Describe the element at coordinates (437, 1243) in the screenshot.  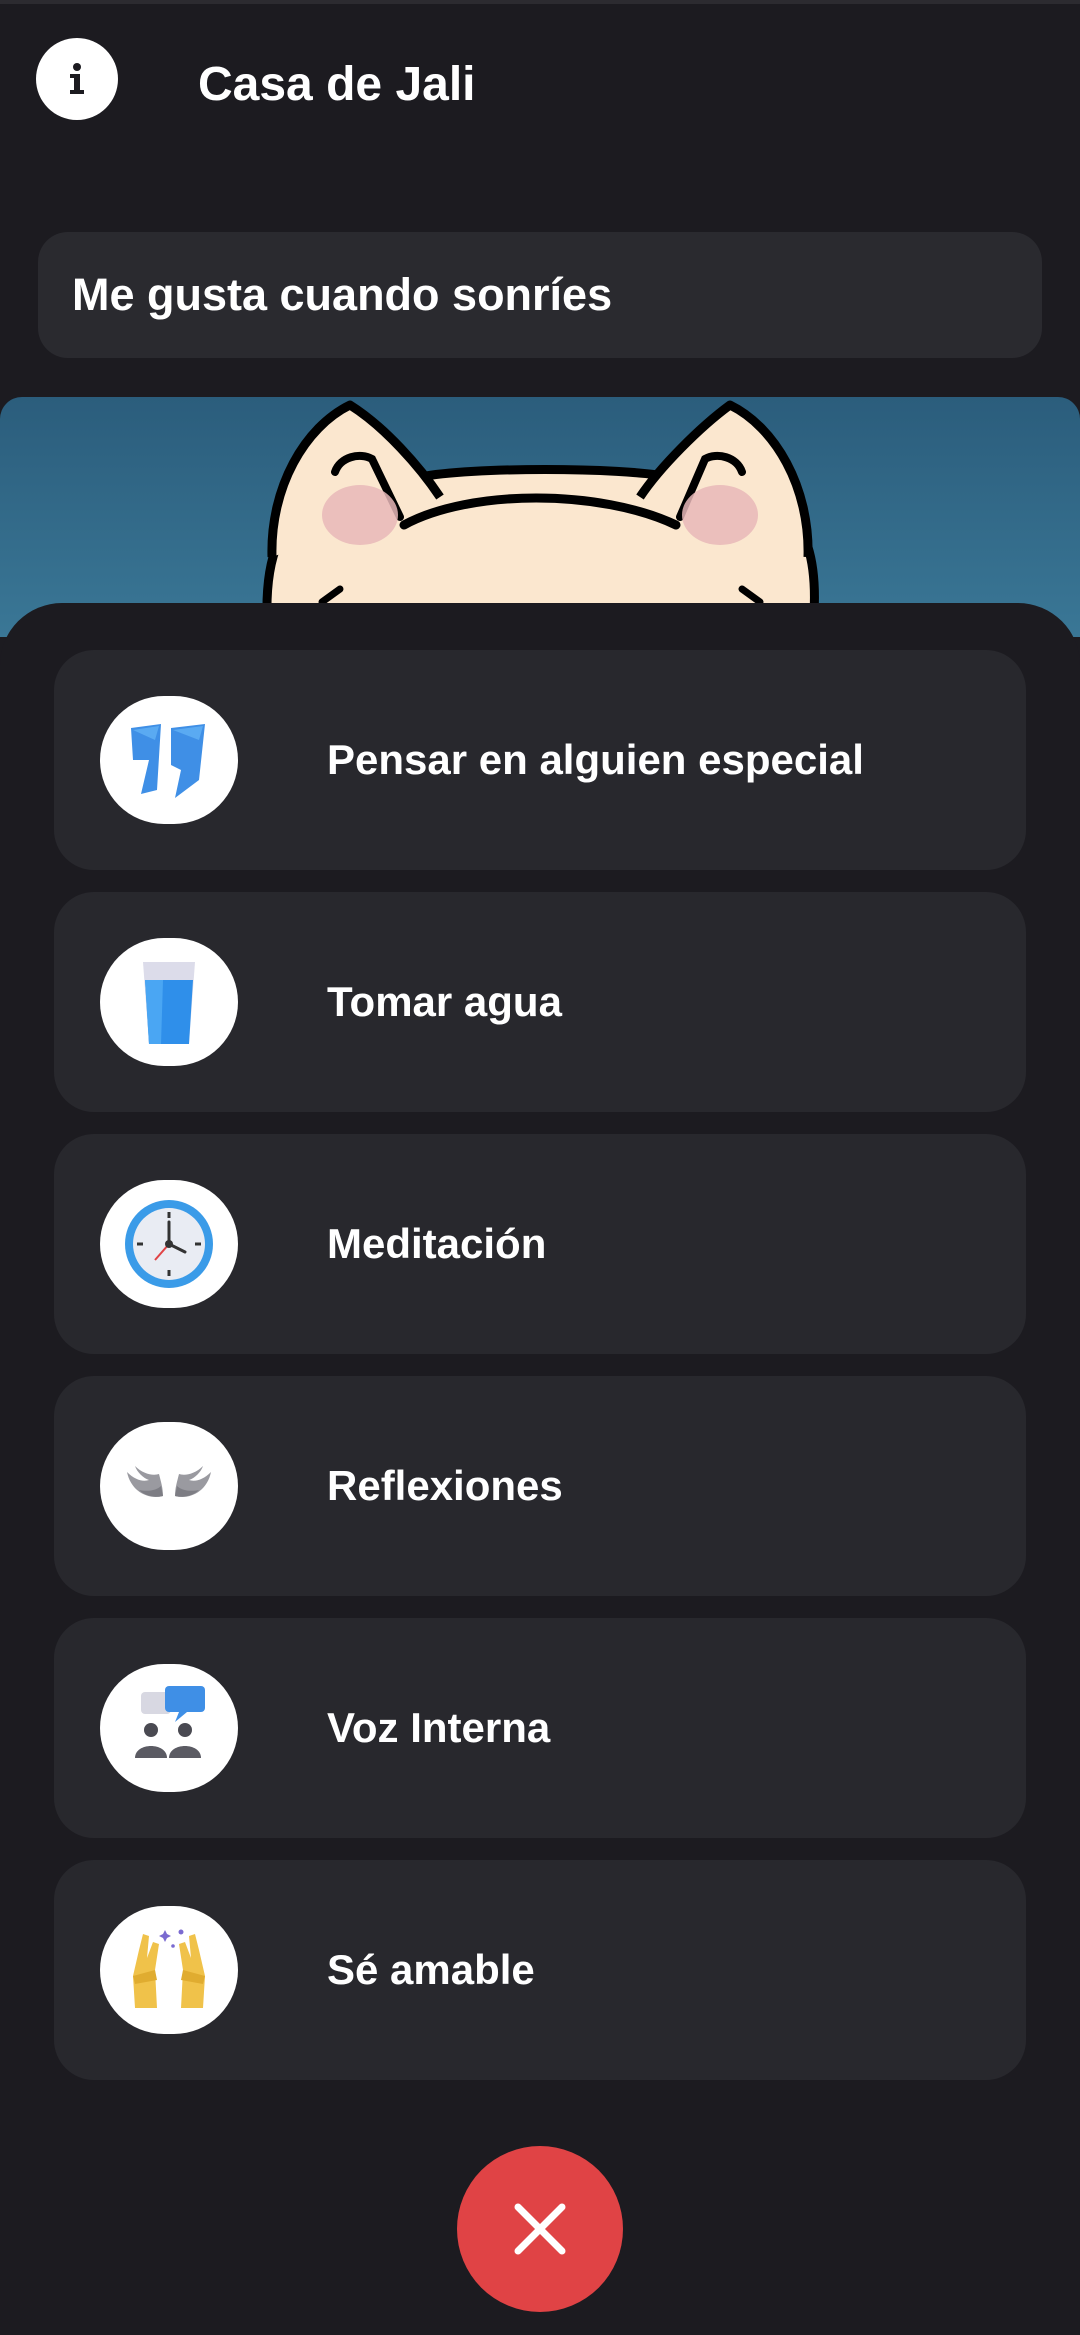
I see `option-label: Meditación` at that location.